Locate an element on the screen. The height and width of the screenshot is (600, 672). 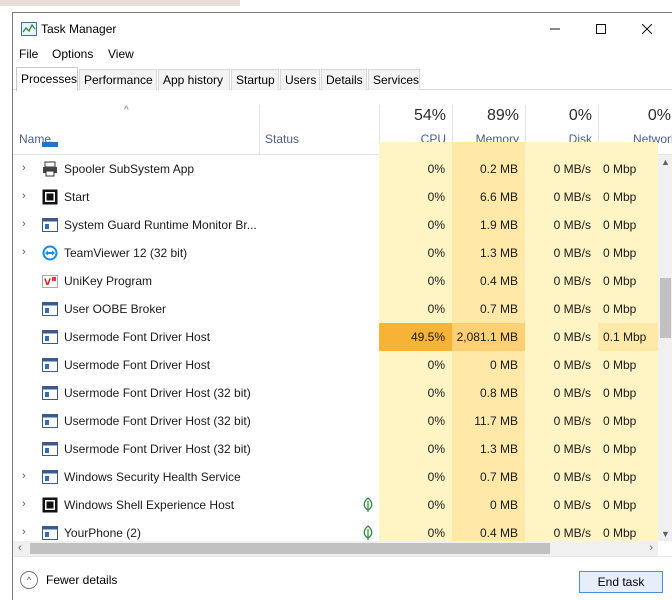
title-bar: Task Manager is located at coordinates (342, 28).